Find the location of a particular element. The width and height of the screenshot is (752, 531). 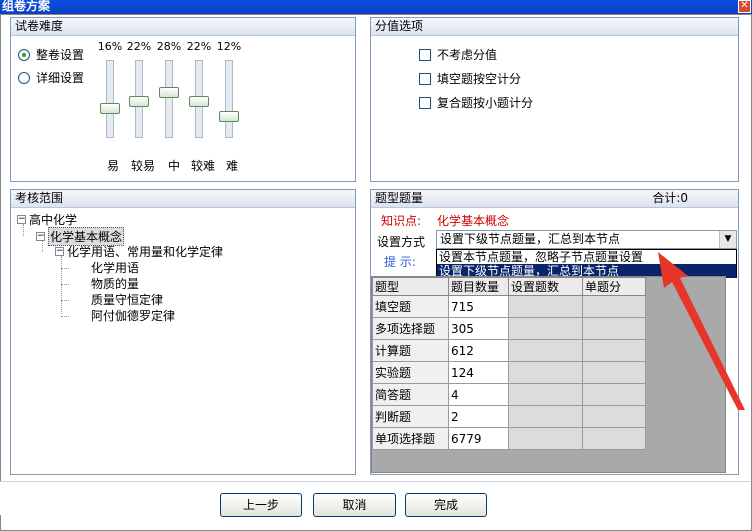

slider-medium-thumb is located at coordinates (169, 92).